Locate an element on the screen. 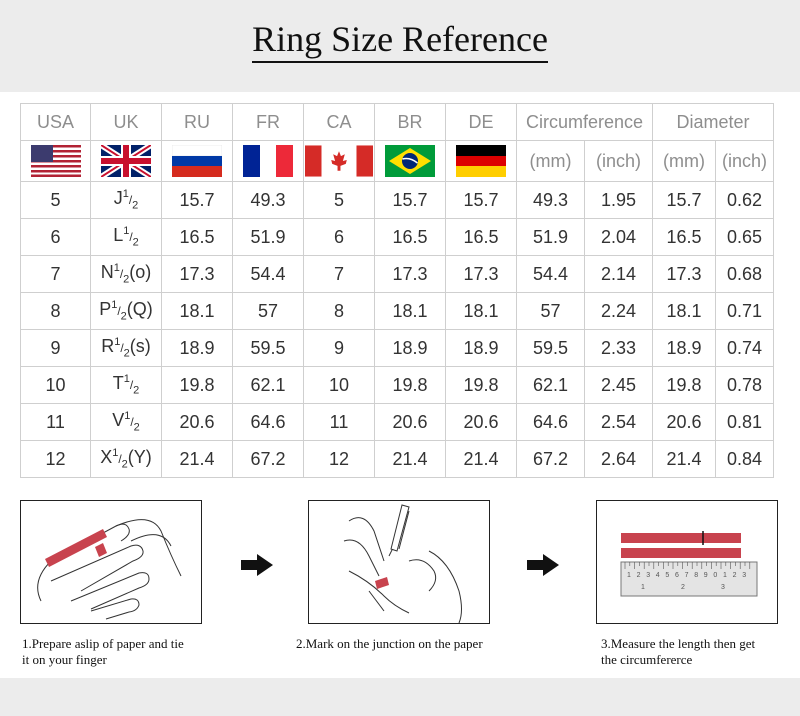  ruler-label: 9 is located at coordinates (706, 575).